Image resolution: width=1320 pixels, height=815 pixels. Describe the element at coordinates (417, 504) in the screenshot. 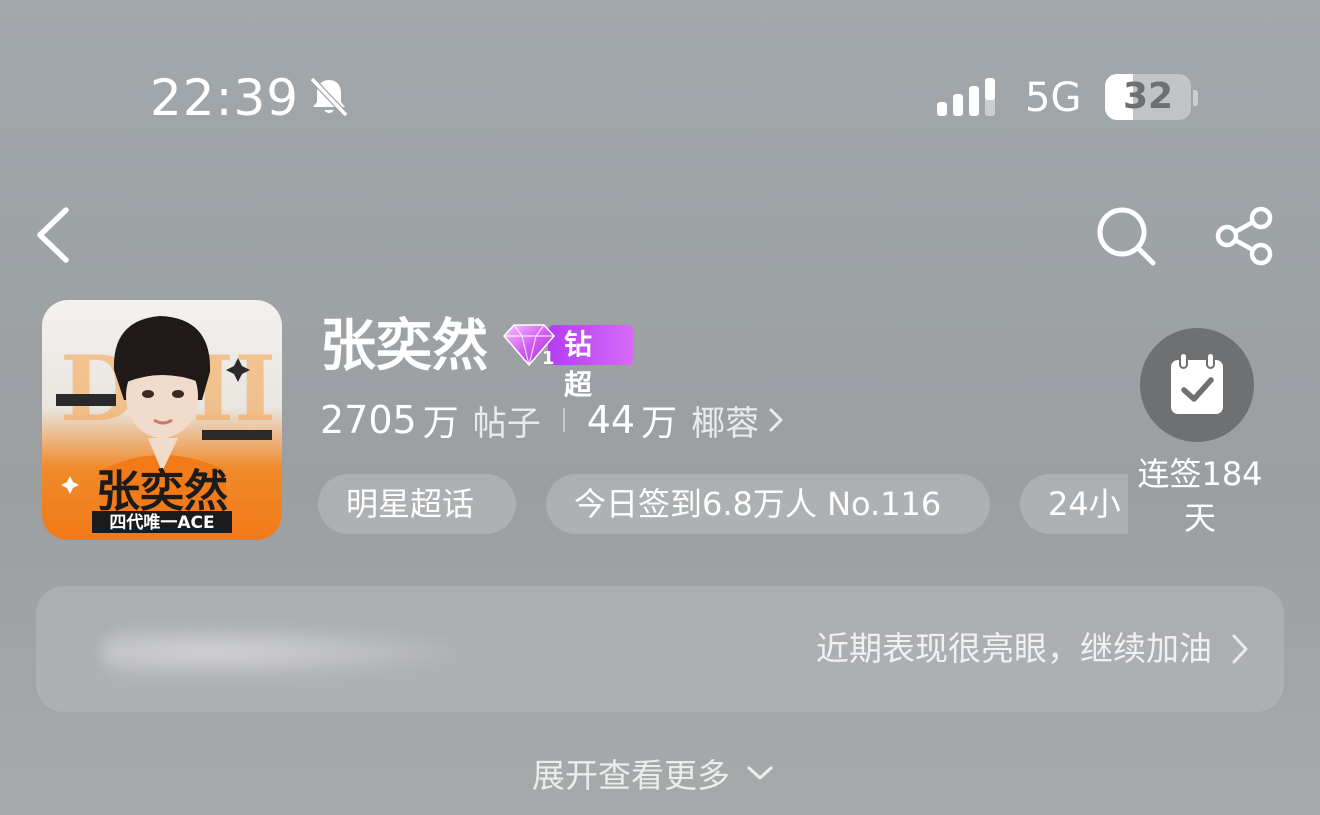

I see `tag-category: 明星超话` at that location.